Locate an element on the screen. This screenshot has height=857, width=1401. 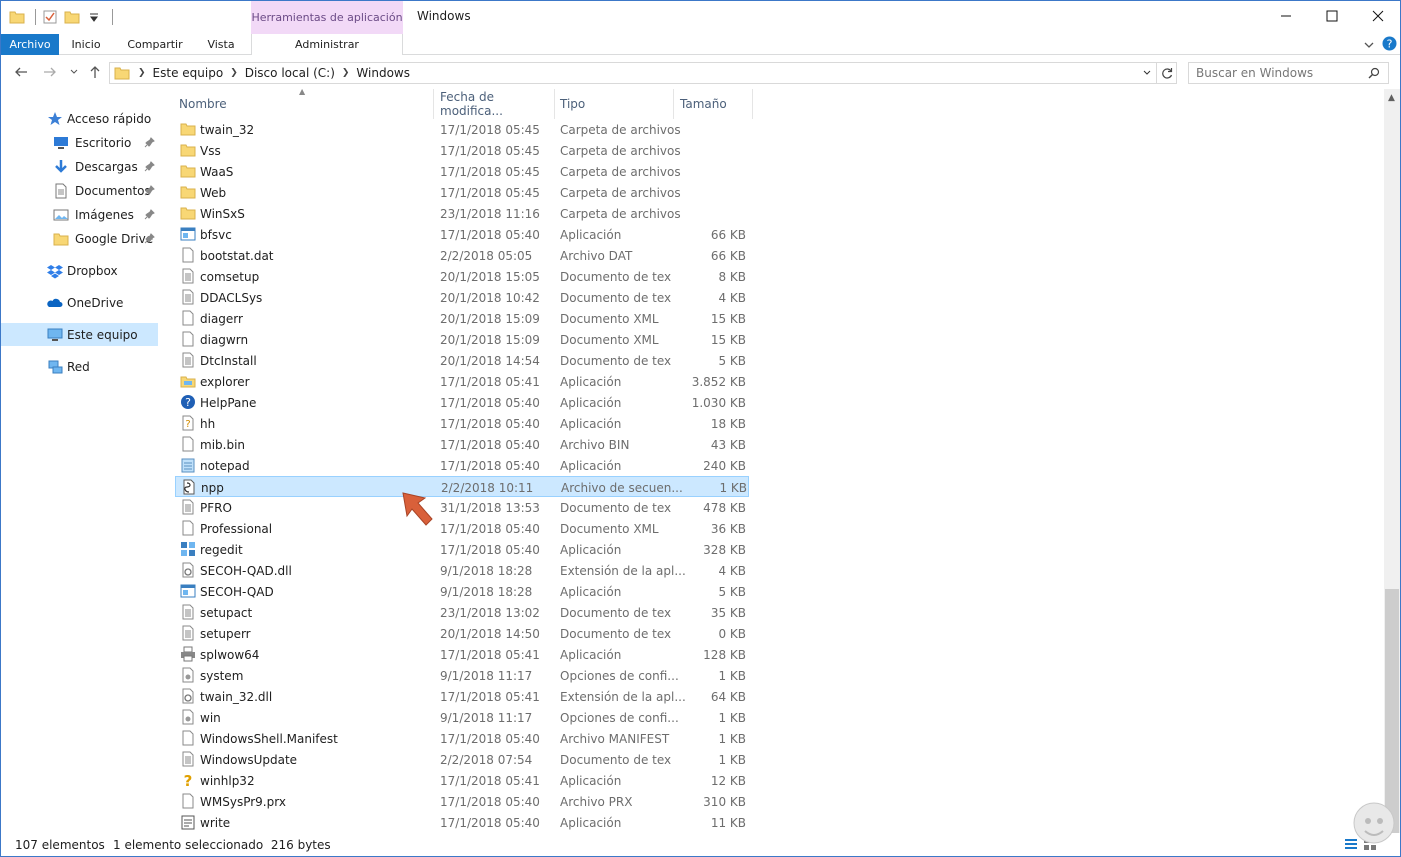
new-folder-icon is located at coordinates (72, 17).